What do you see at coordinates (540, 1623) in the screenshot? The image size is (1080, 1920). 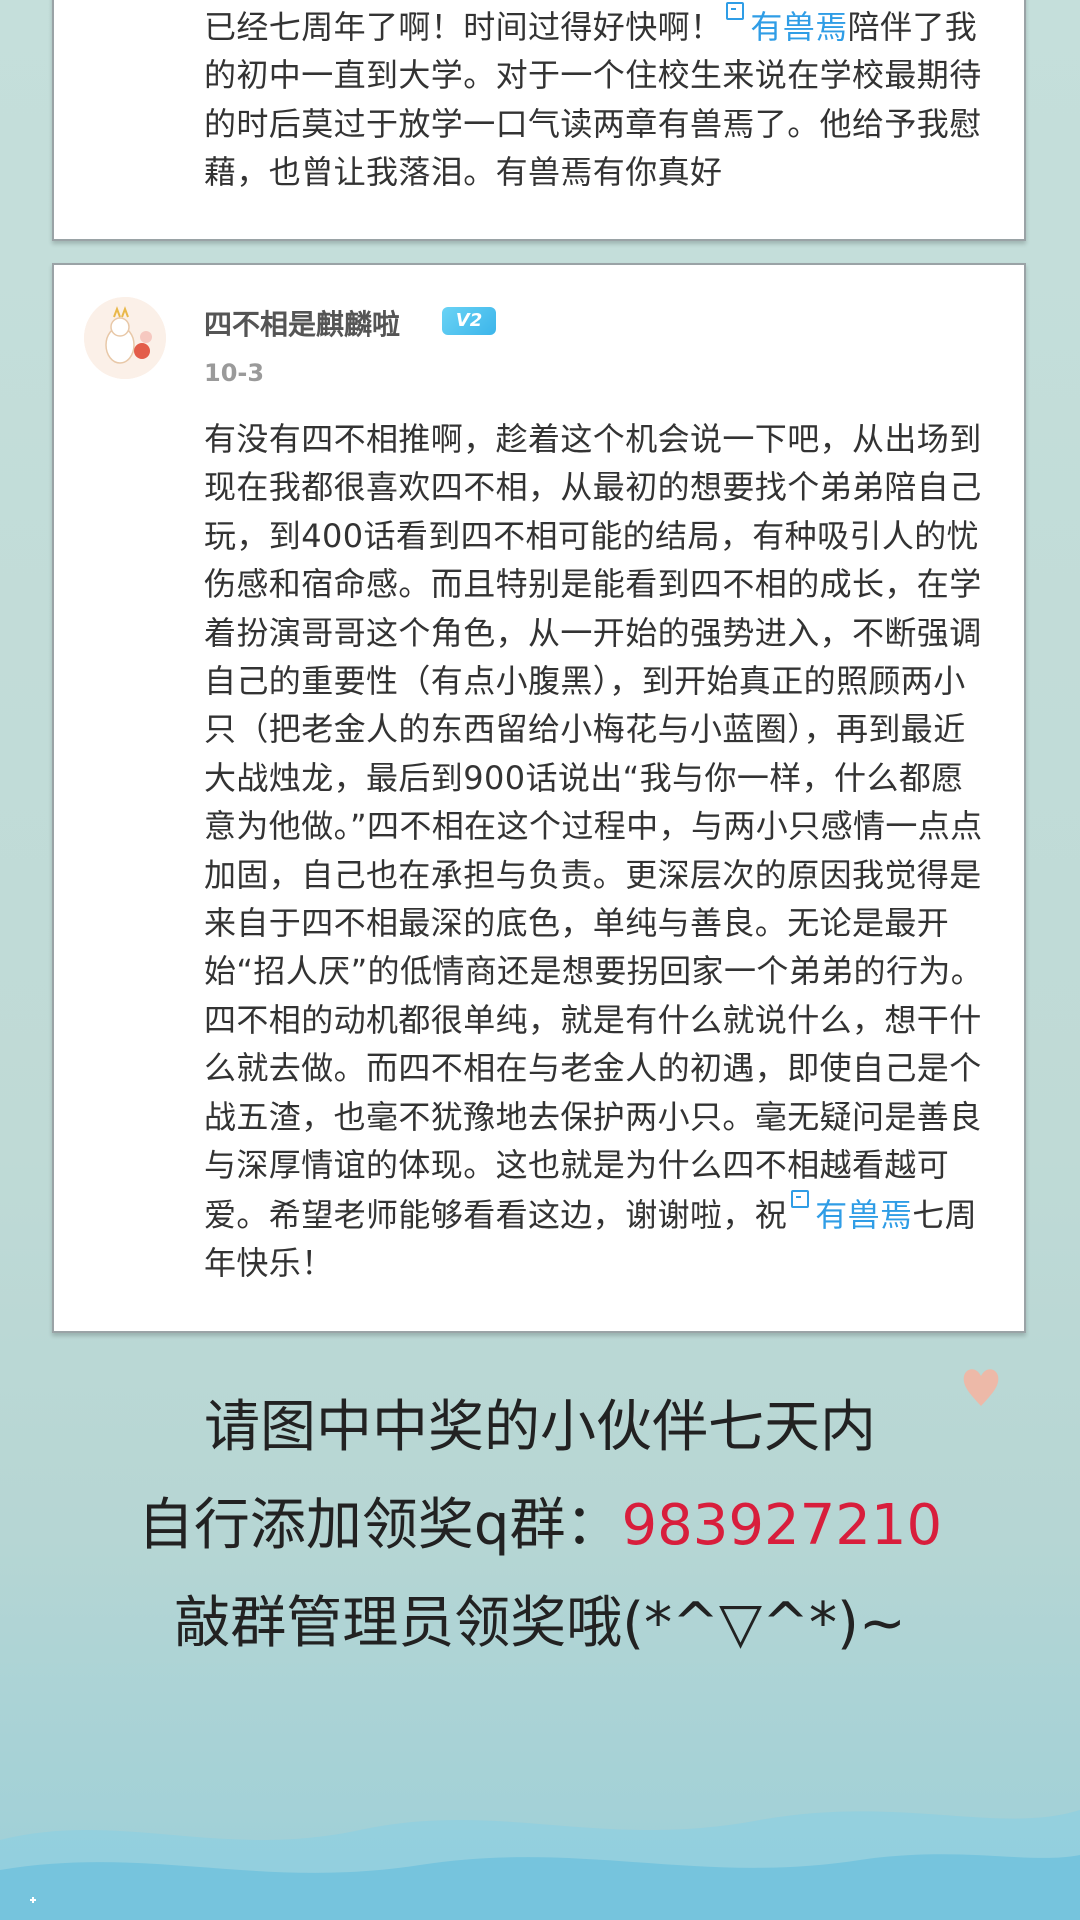 I see `winner-notice-line-3: 敲群管理员领奖哦(*^▽^*)~` at bounding box center [540, 1623].